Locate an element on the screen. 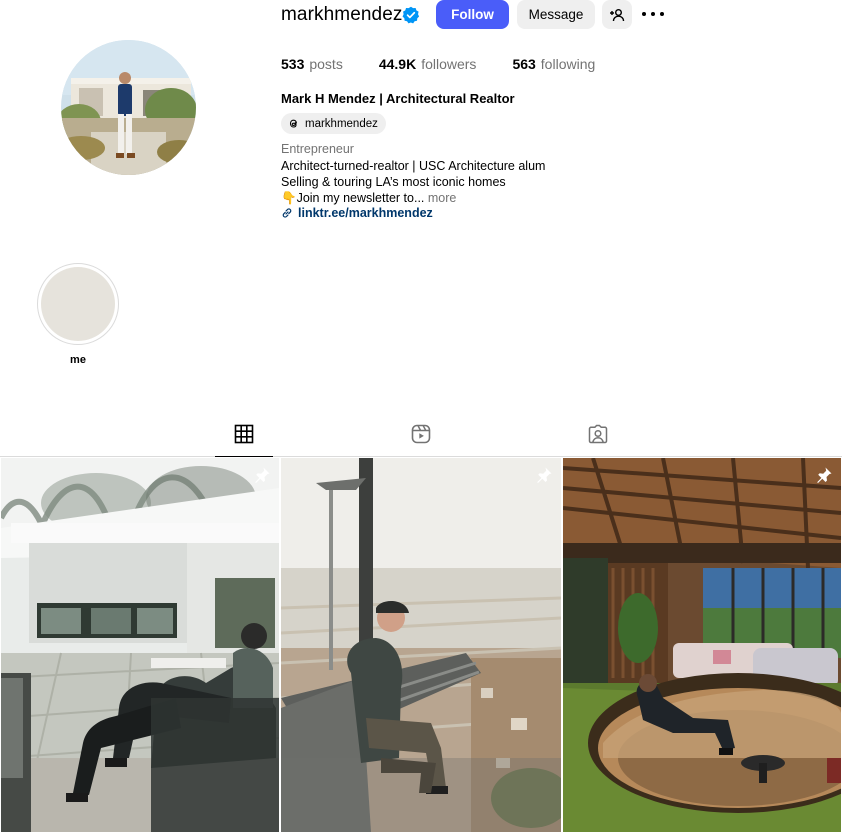 This screenshot has width=842, height=832. highlight-ring is located at coordinates (78, 304).